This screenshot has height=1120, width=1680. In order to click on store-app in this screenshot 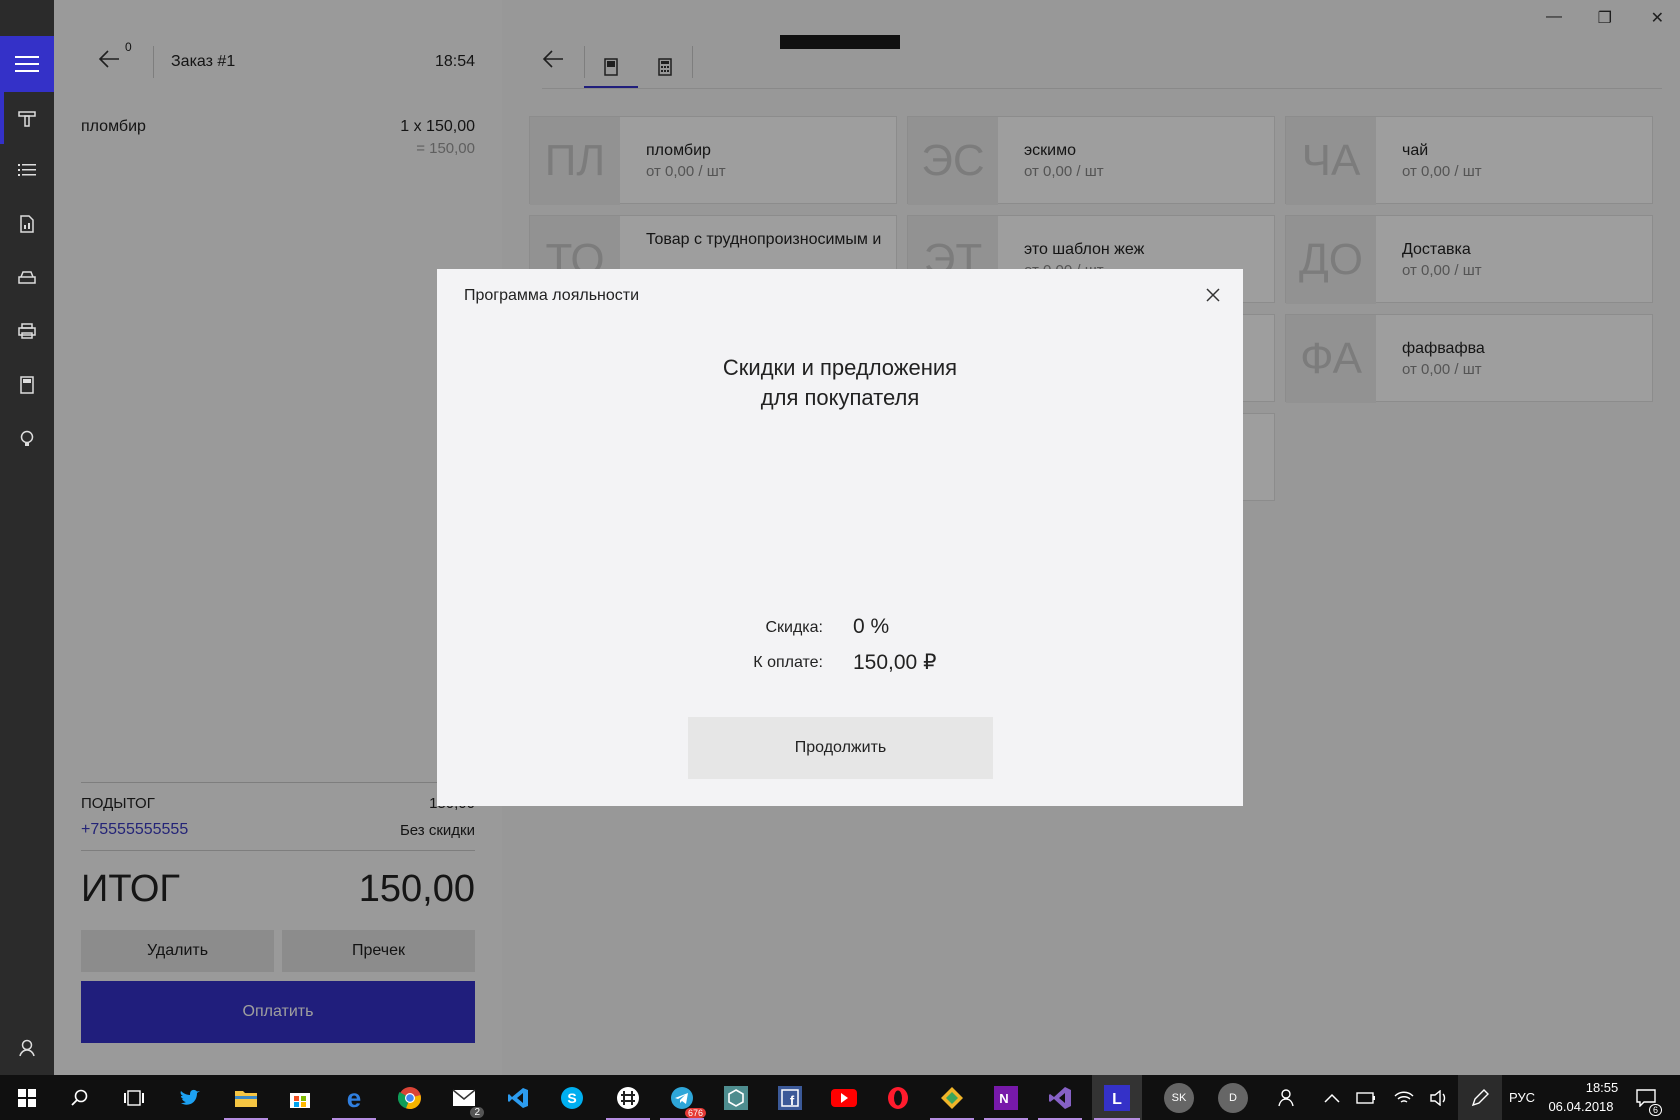, I will do `click(300, 1098)`.